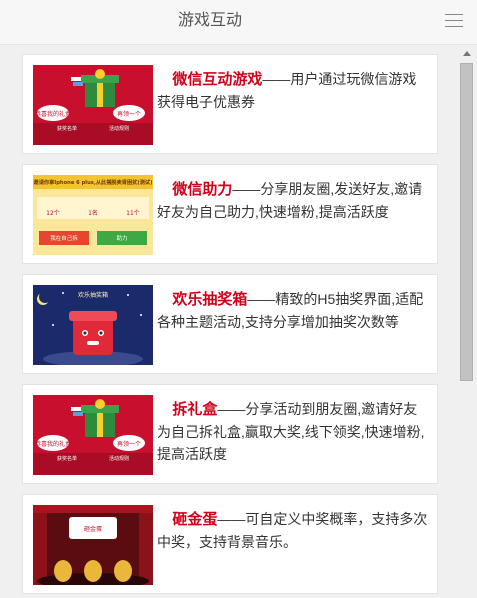  I want to click on item-title: 砸金蛋, so click(194, 519).